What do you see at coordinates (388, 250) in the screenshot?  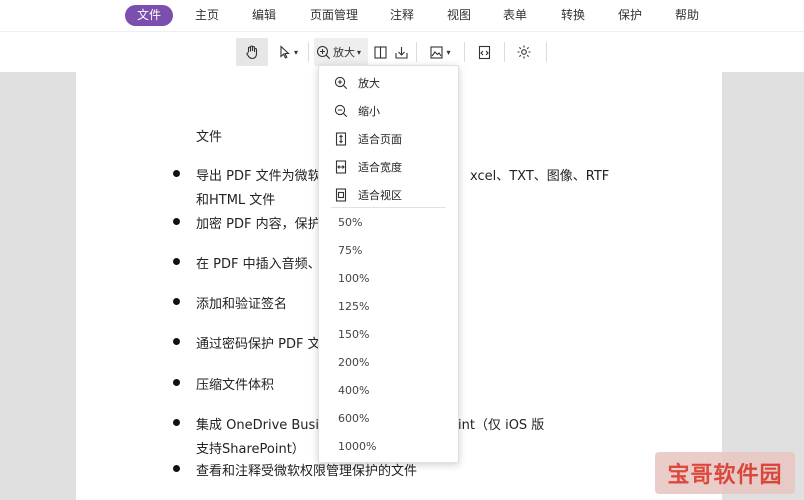 I see `zoom-option-75: 75%` at bounding box center [388, 250].